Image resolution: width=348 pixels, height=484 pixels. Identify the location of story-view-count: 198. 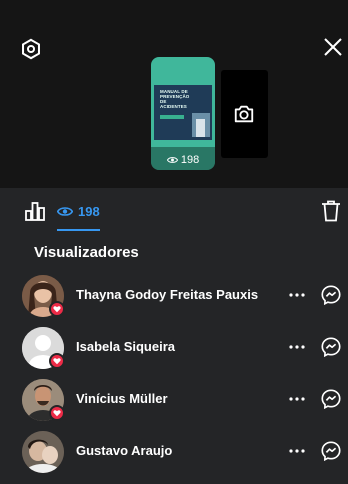
(183, 160).